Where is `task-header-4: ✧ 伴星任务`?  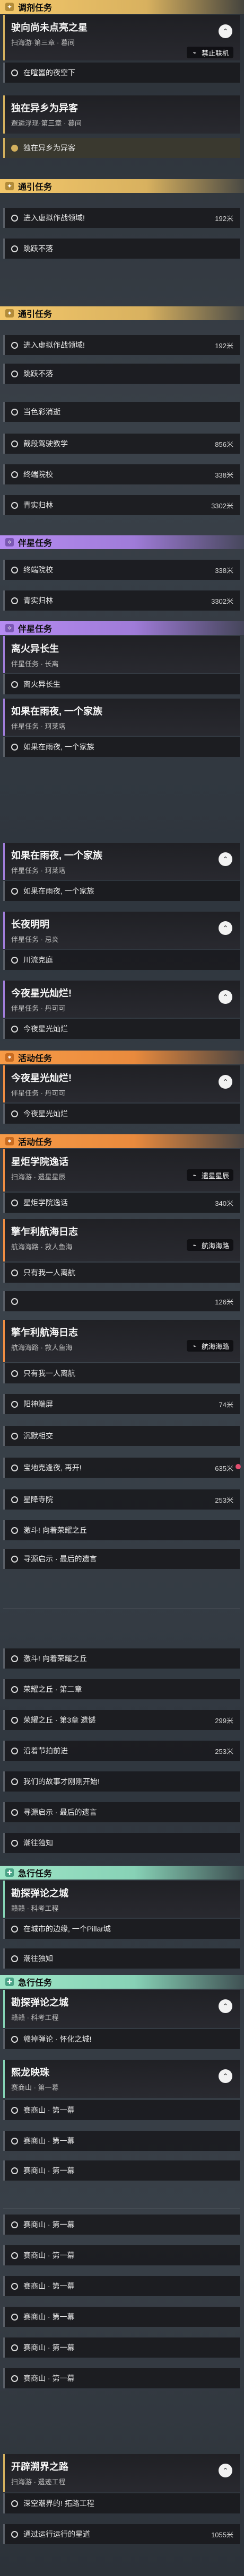 task-header-4: ✧ 伴星任务 is located at coordinates (122, 542).